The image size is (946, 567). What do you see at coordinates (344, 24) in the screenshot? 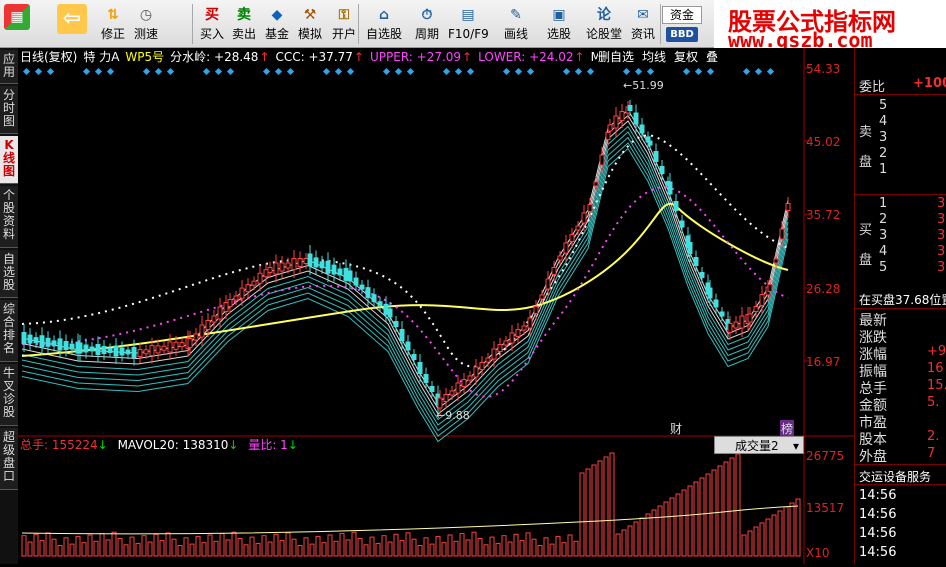
I see `lock-button: ⚿ 开户` at bounding box center [344, 24].